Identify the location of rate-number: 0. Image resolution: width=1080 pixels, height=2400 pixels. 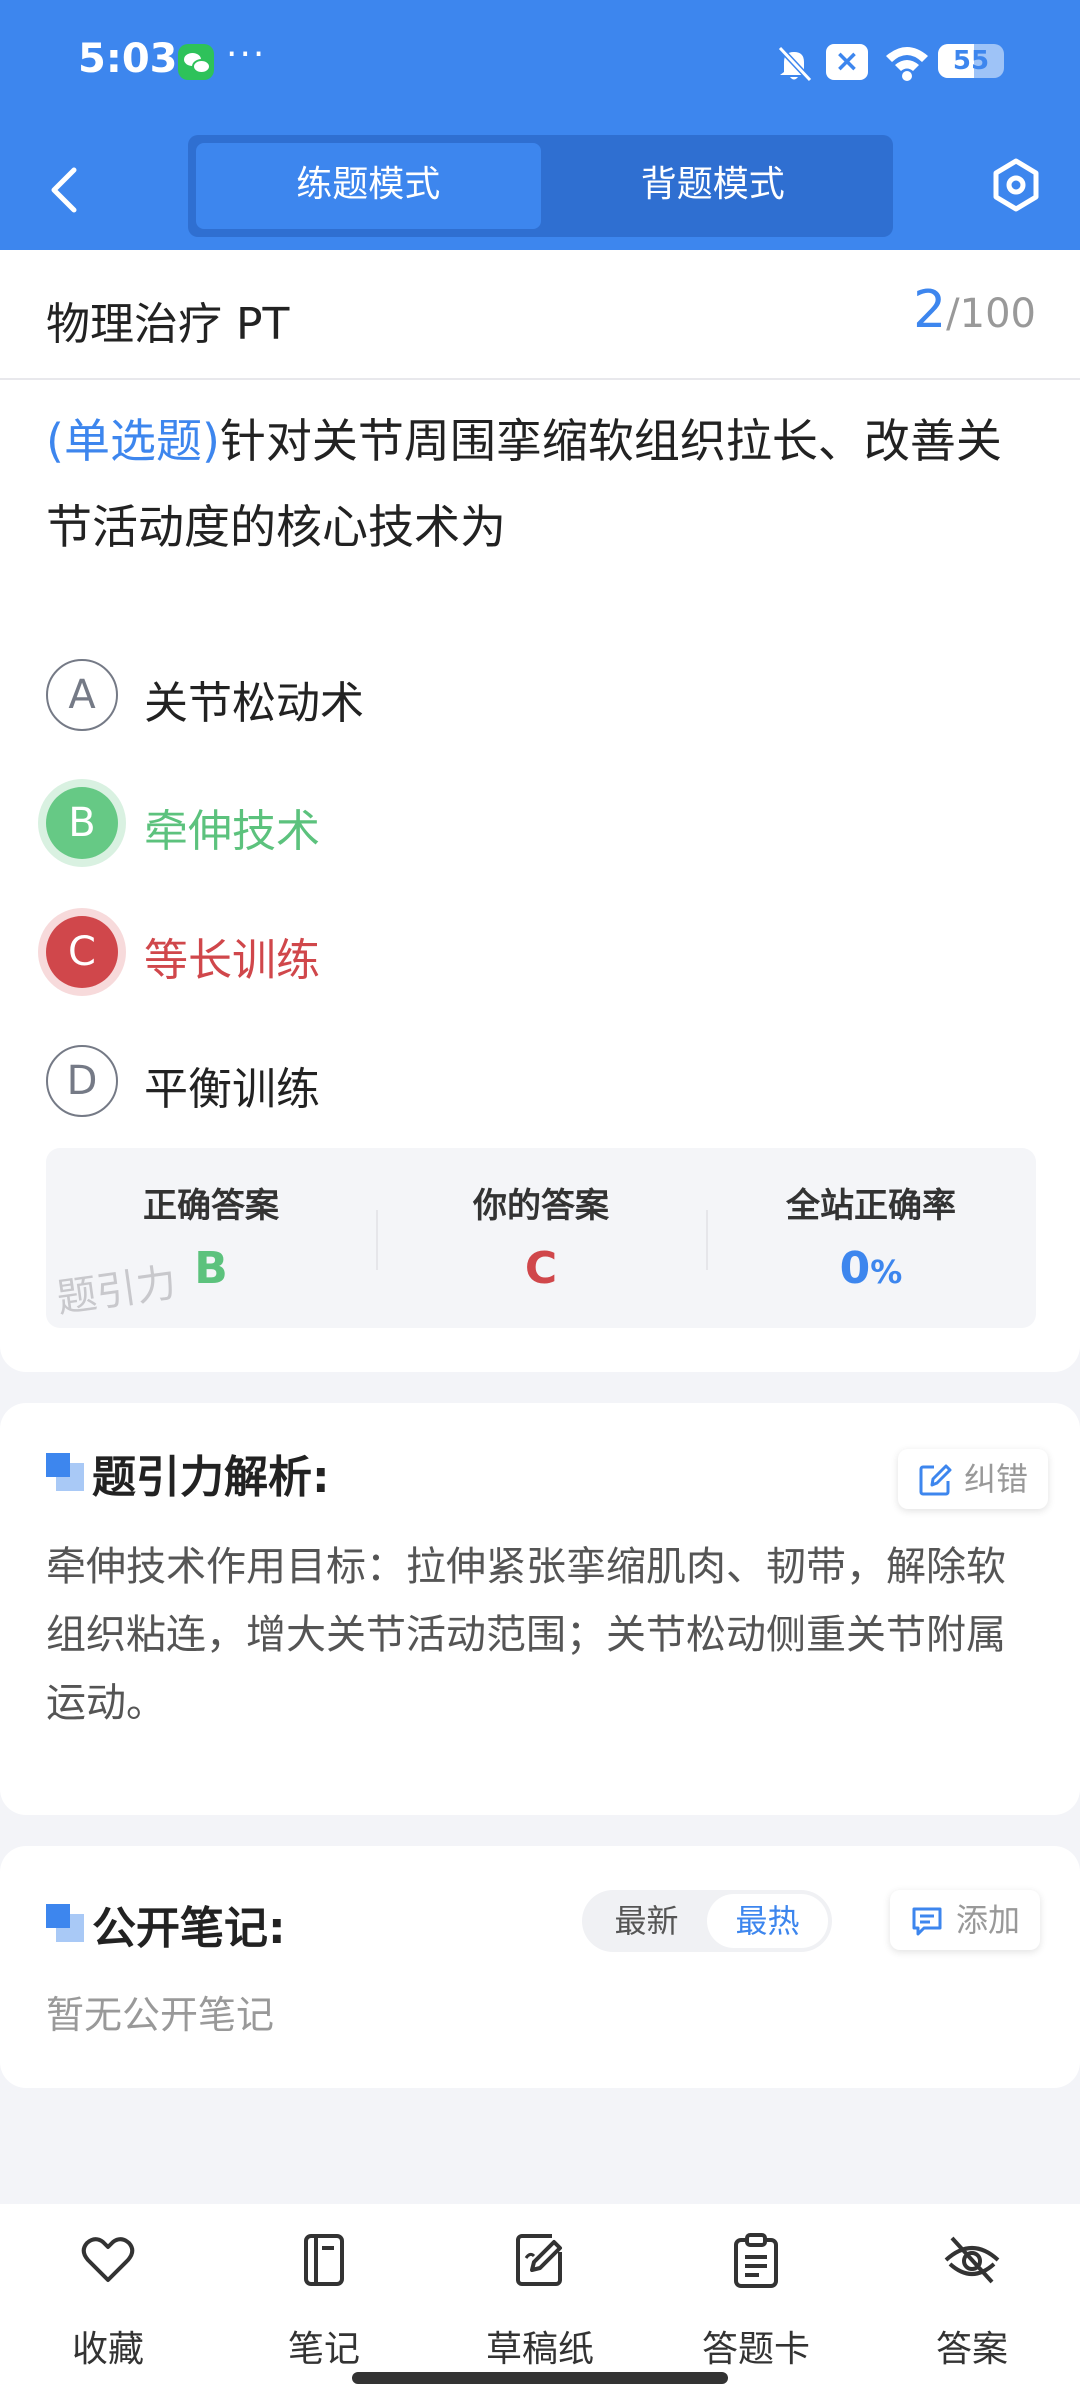
(855, 1268).